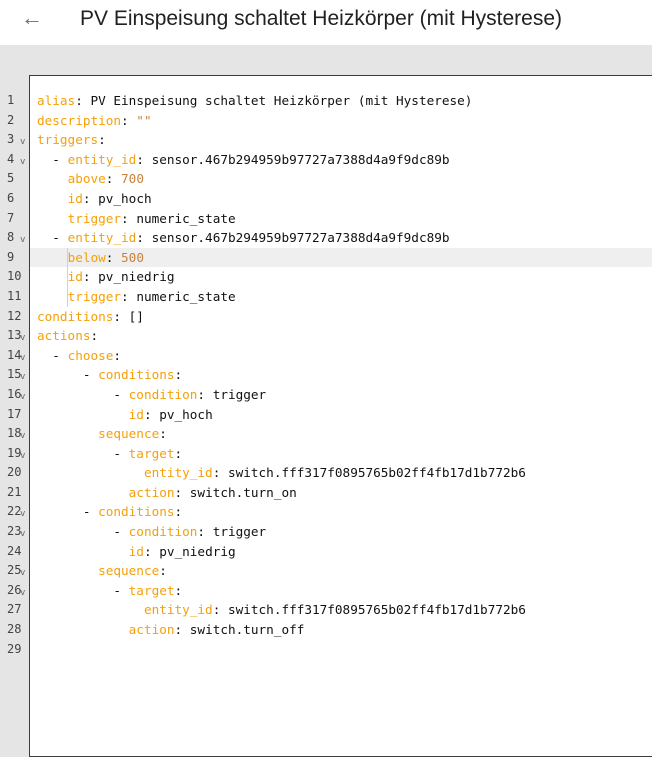 This screenshot has height=757, width=652. Describe the element at coordinates (341, 650) in the screenshot. I see `code-line` at that location.